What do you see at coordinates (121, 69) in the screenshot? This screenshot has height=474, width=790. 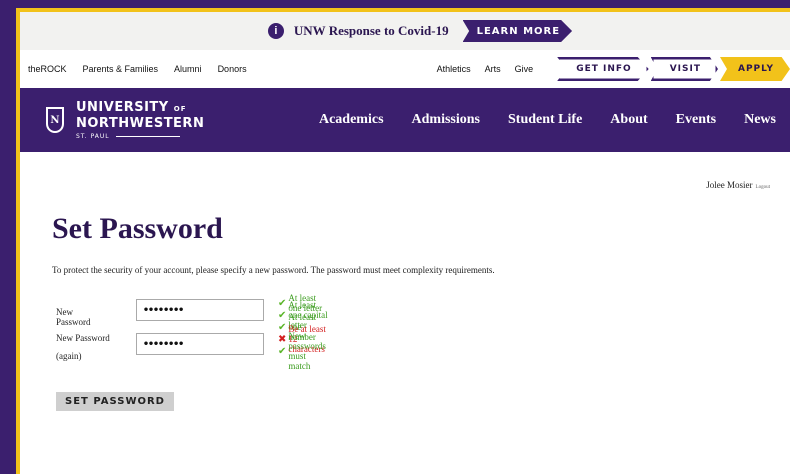 I see `util-link-parents: Parents & Families` at bounding box center [121, 69].